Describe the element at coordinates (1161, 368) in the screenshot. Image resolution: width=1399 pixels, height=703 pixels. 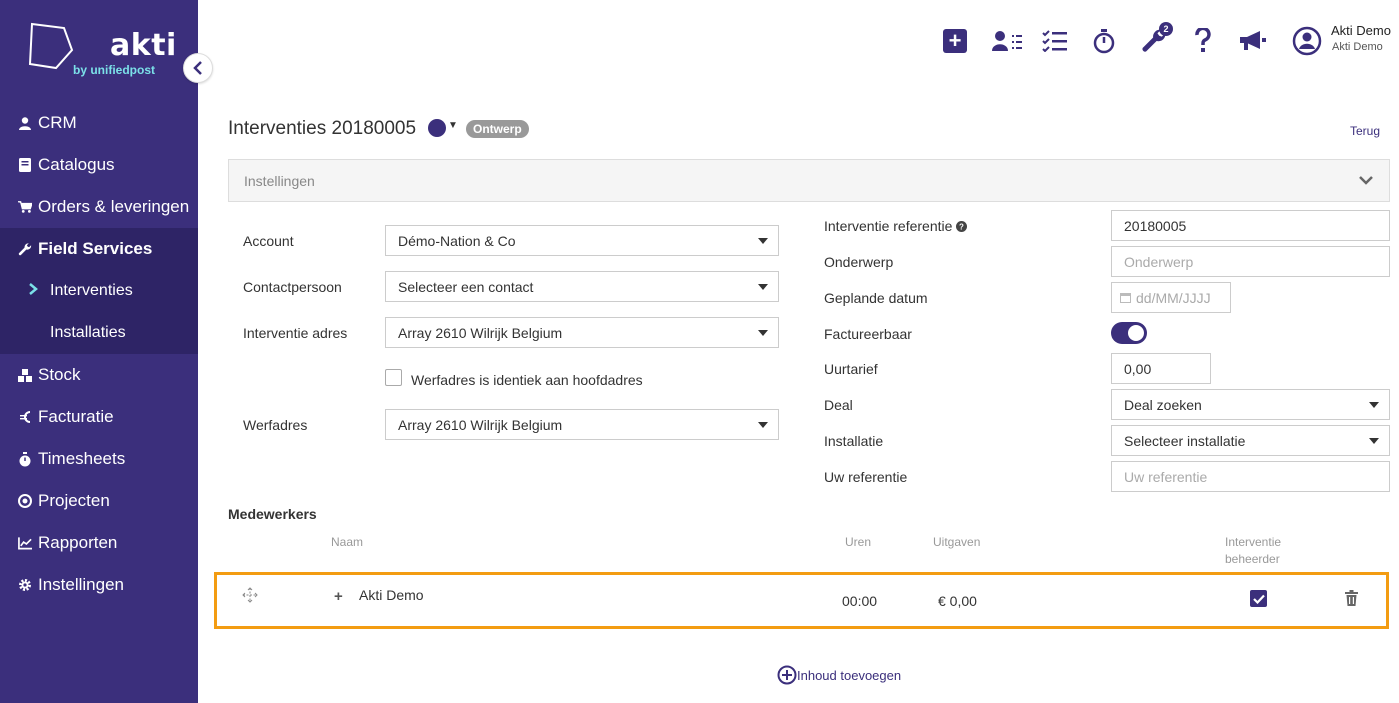
I see `hourly-input: 0,00` at that location.